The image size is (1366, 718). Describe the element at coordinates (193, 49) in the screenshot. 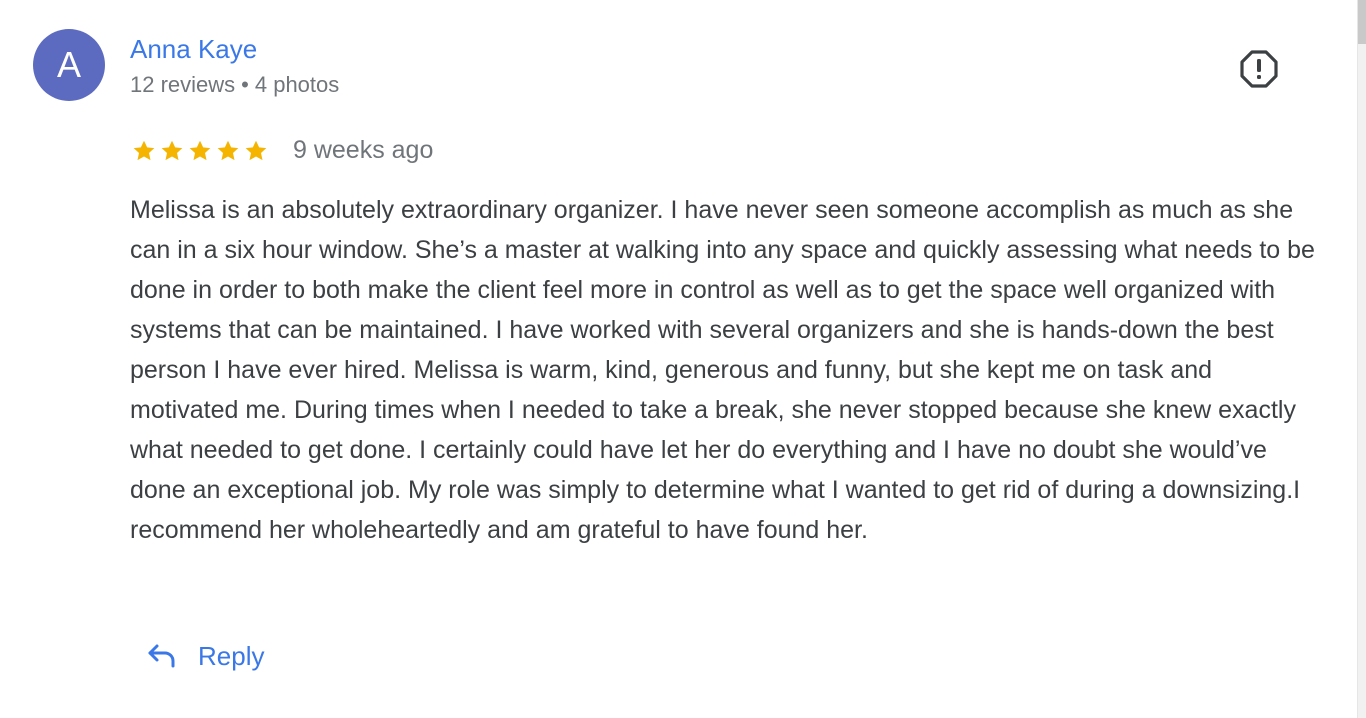

I see `reviewer-name-link: Anna Kaye` at that location.